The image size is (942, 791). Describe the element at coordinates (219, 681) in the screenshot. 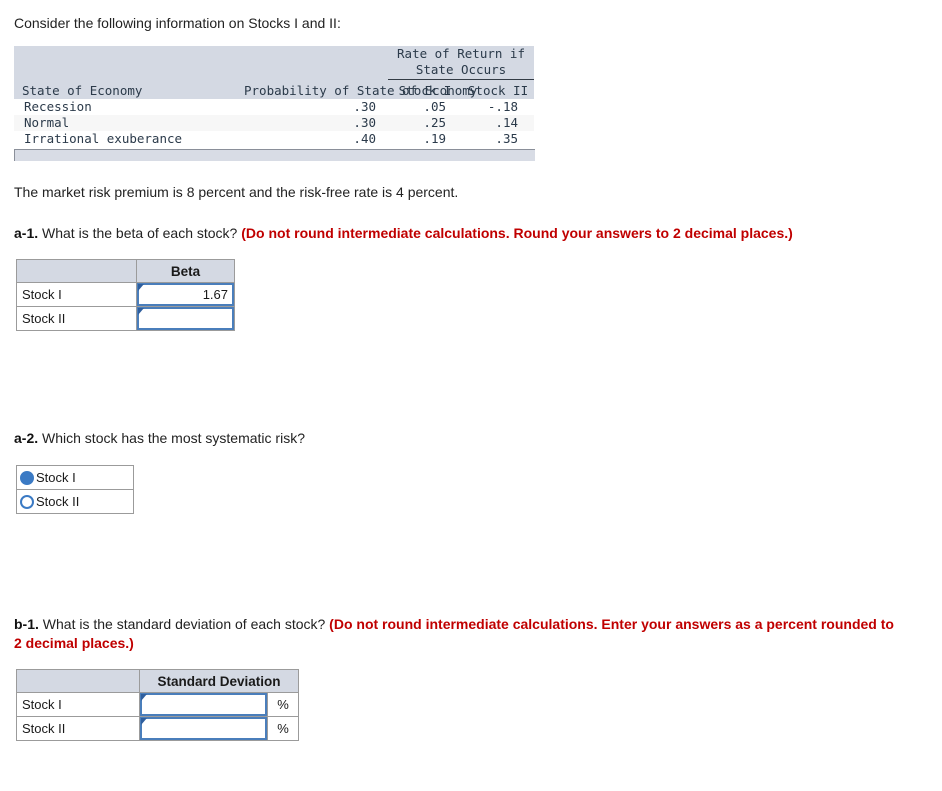

I see `stddev-header: Standard Deviation` at that location.